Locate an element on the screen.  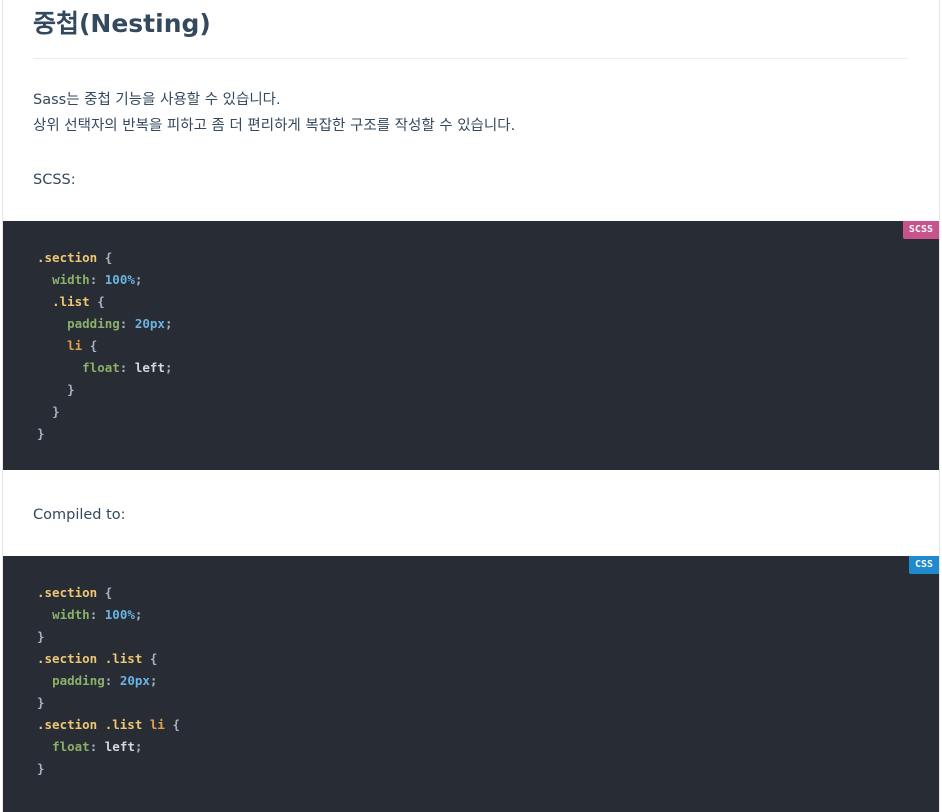
css-code-token: float is located at coordinates (71, 746).